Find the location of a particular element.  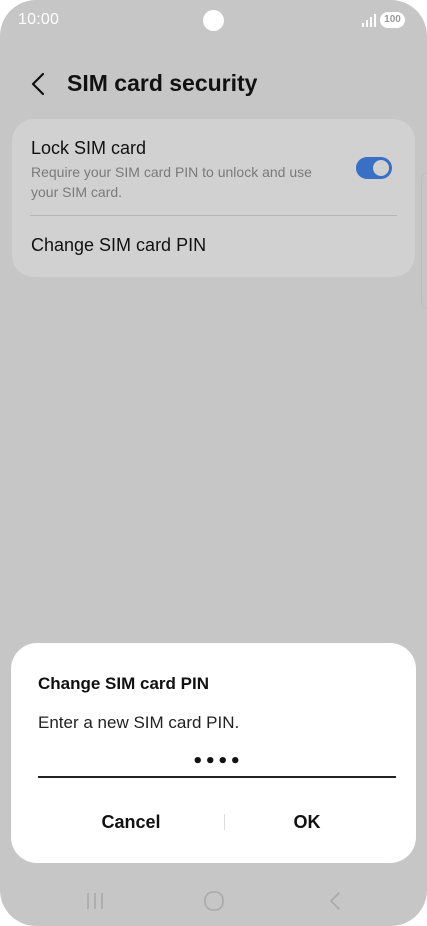

toggle-knob is located at coordinates (381, 168).